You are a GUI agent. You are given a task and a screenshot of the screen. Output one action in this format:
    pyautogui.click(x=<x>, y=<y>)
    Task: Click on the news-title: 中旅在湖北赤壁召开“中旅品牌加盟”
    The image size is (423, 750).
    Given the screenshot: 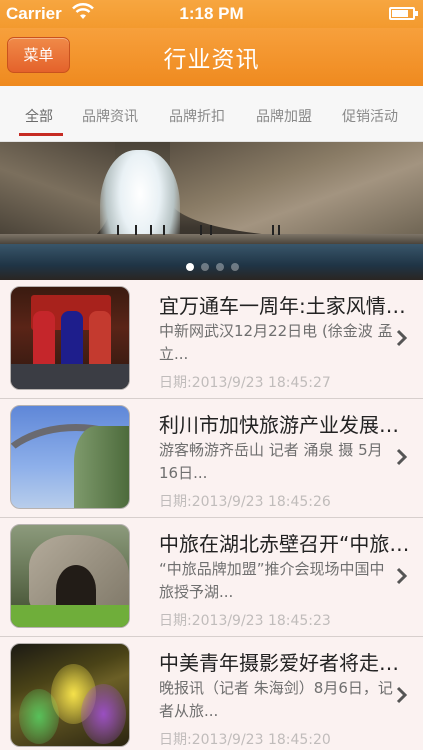 What is the action you would take?
    pyautogui.click(x=286, y=544)
    